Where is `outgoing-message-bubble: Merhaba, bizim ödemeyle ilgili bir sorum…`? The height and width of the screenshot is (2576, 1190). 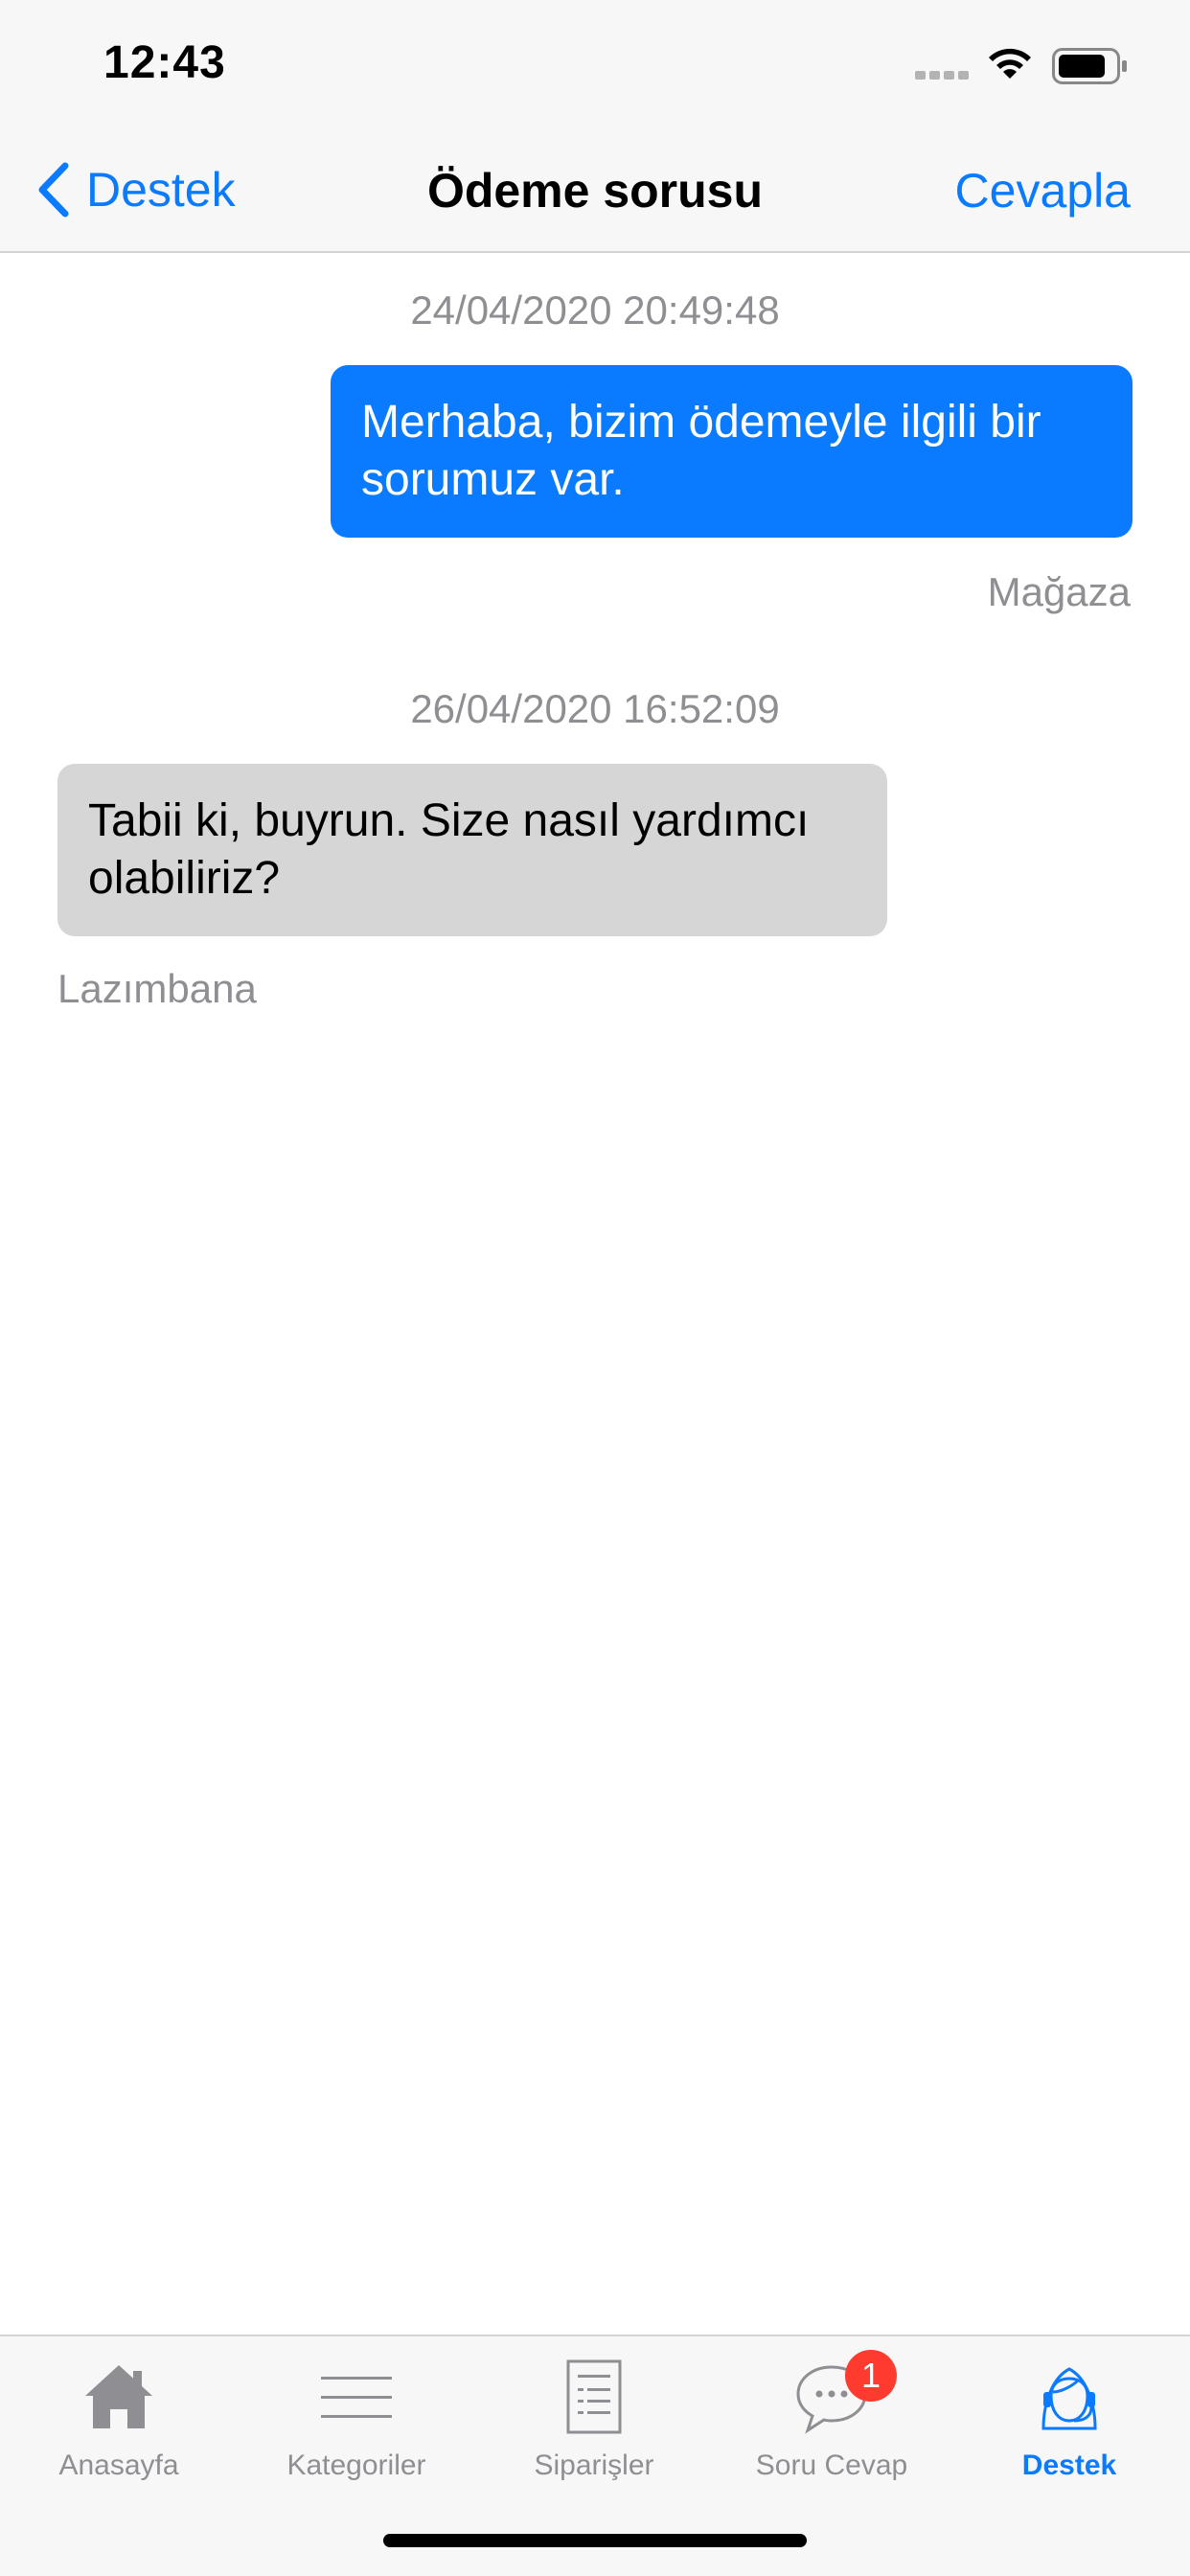 outgoing-message-bubble: Merhaba, bizim ödemeyle ilgili bir sorum… is located at coordinates (732, 451).